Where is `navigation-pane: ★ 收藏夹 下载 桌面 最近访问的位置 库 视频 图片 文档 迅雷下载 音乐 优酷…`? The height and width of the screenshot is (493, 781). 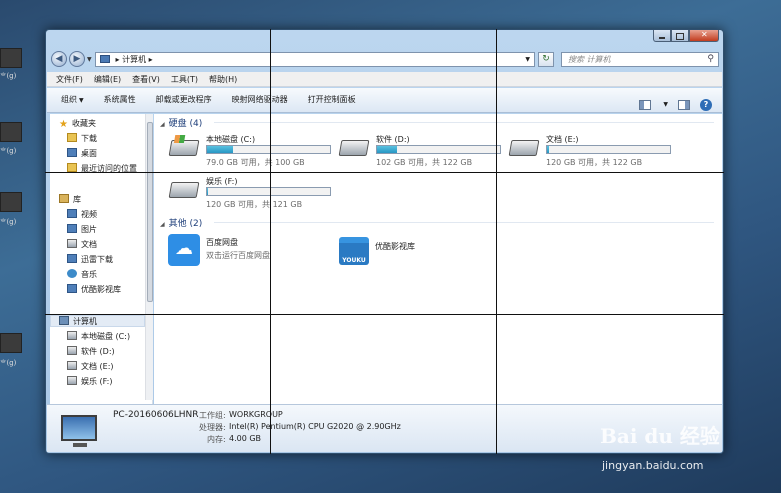 navigation-pane: ★ 收藏夹 下载 桌面 最近访问的位置 库 视频 图片 文档 迅雷下载 音乐 优酷… is located at coordinates (101, 259).